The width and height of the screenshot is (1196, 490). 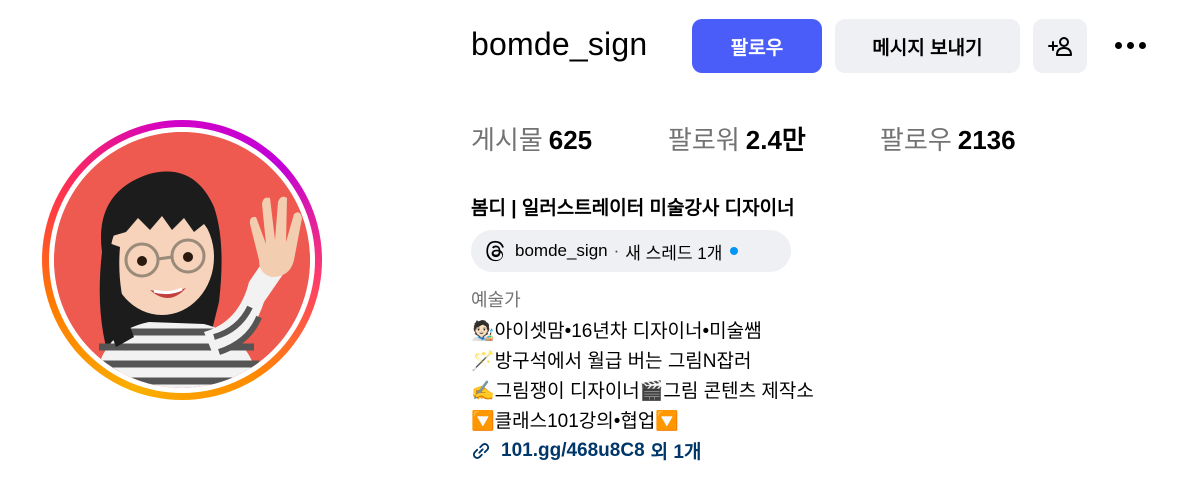 What do you see at coordinates (561, 250) in the screenshot?
I see `threads-handle: bomde_sign` at bounding box center [561, 250].